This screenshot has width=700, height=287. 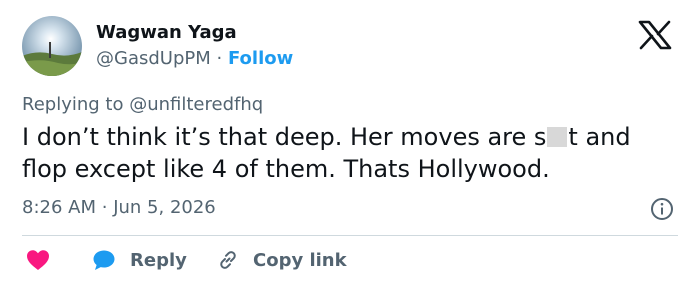 I want to click on reply-context-mention: @unfilteredfhq, so click(x=196, y=104).